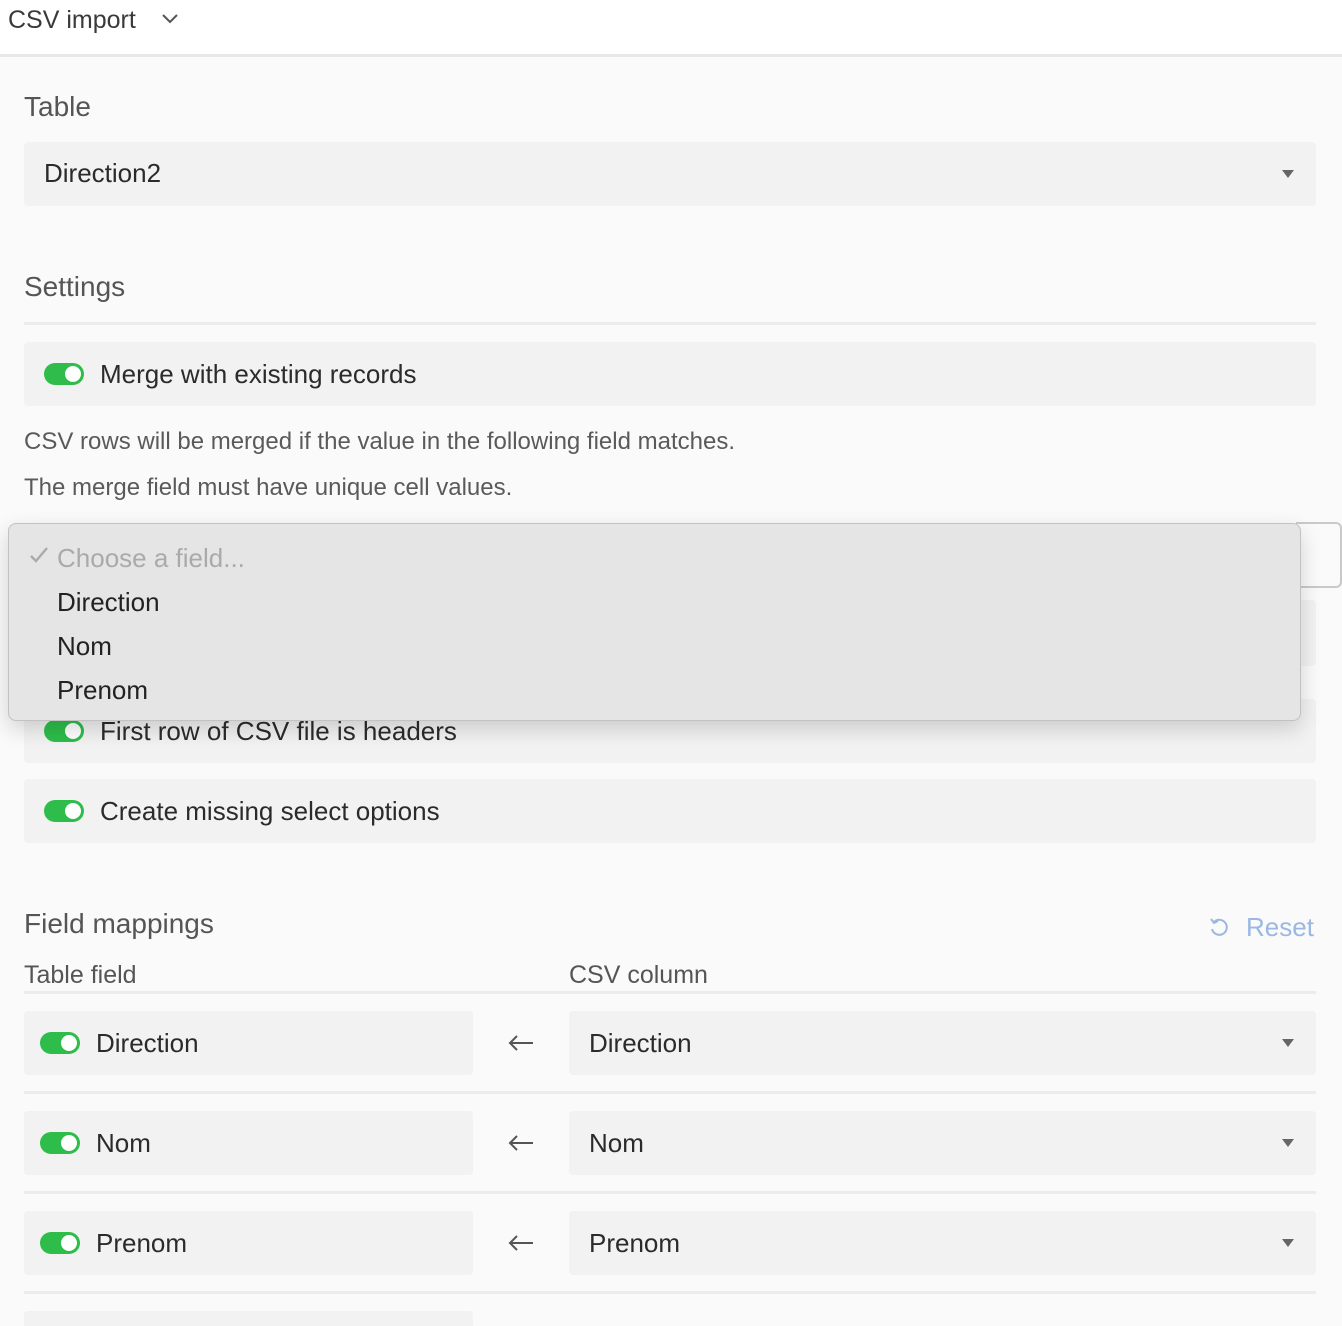 The height and width of the screenshot is (1326, 1342). Describe the element at coordinates (1319, 555) in the screenshot. I see `merge-field-select` at that location.